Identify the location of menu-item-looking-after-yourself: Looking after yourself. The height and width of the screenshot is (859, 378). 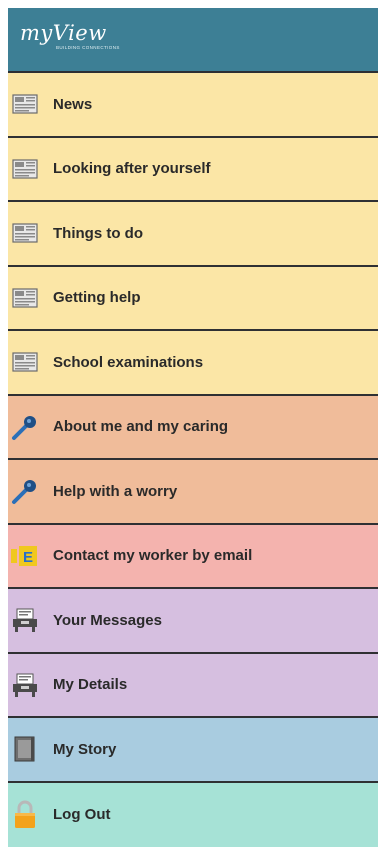
(193, 169).